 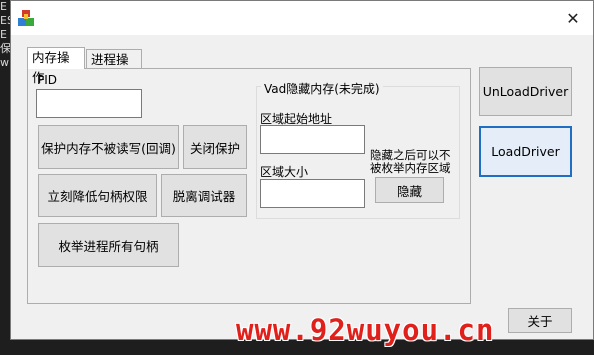 What do you see at coordinates (215, 147) in the screenshot?
I see `close-protect-button: 关闭保护` at bounding box center [215, 147].